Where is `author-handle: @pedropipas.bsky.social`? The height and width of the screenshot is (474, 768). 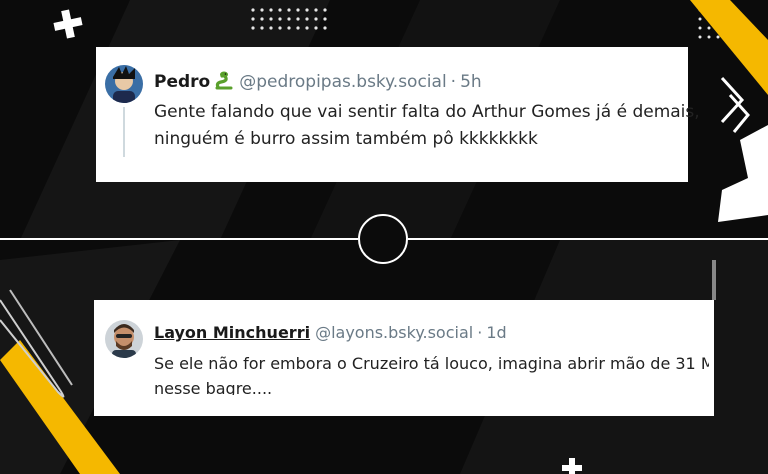
author-handle: @pedropipas.bsky.social is located at coordinates (342, 82).